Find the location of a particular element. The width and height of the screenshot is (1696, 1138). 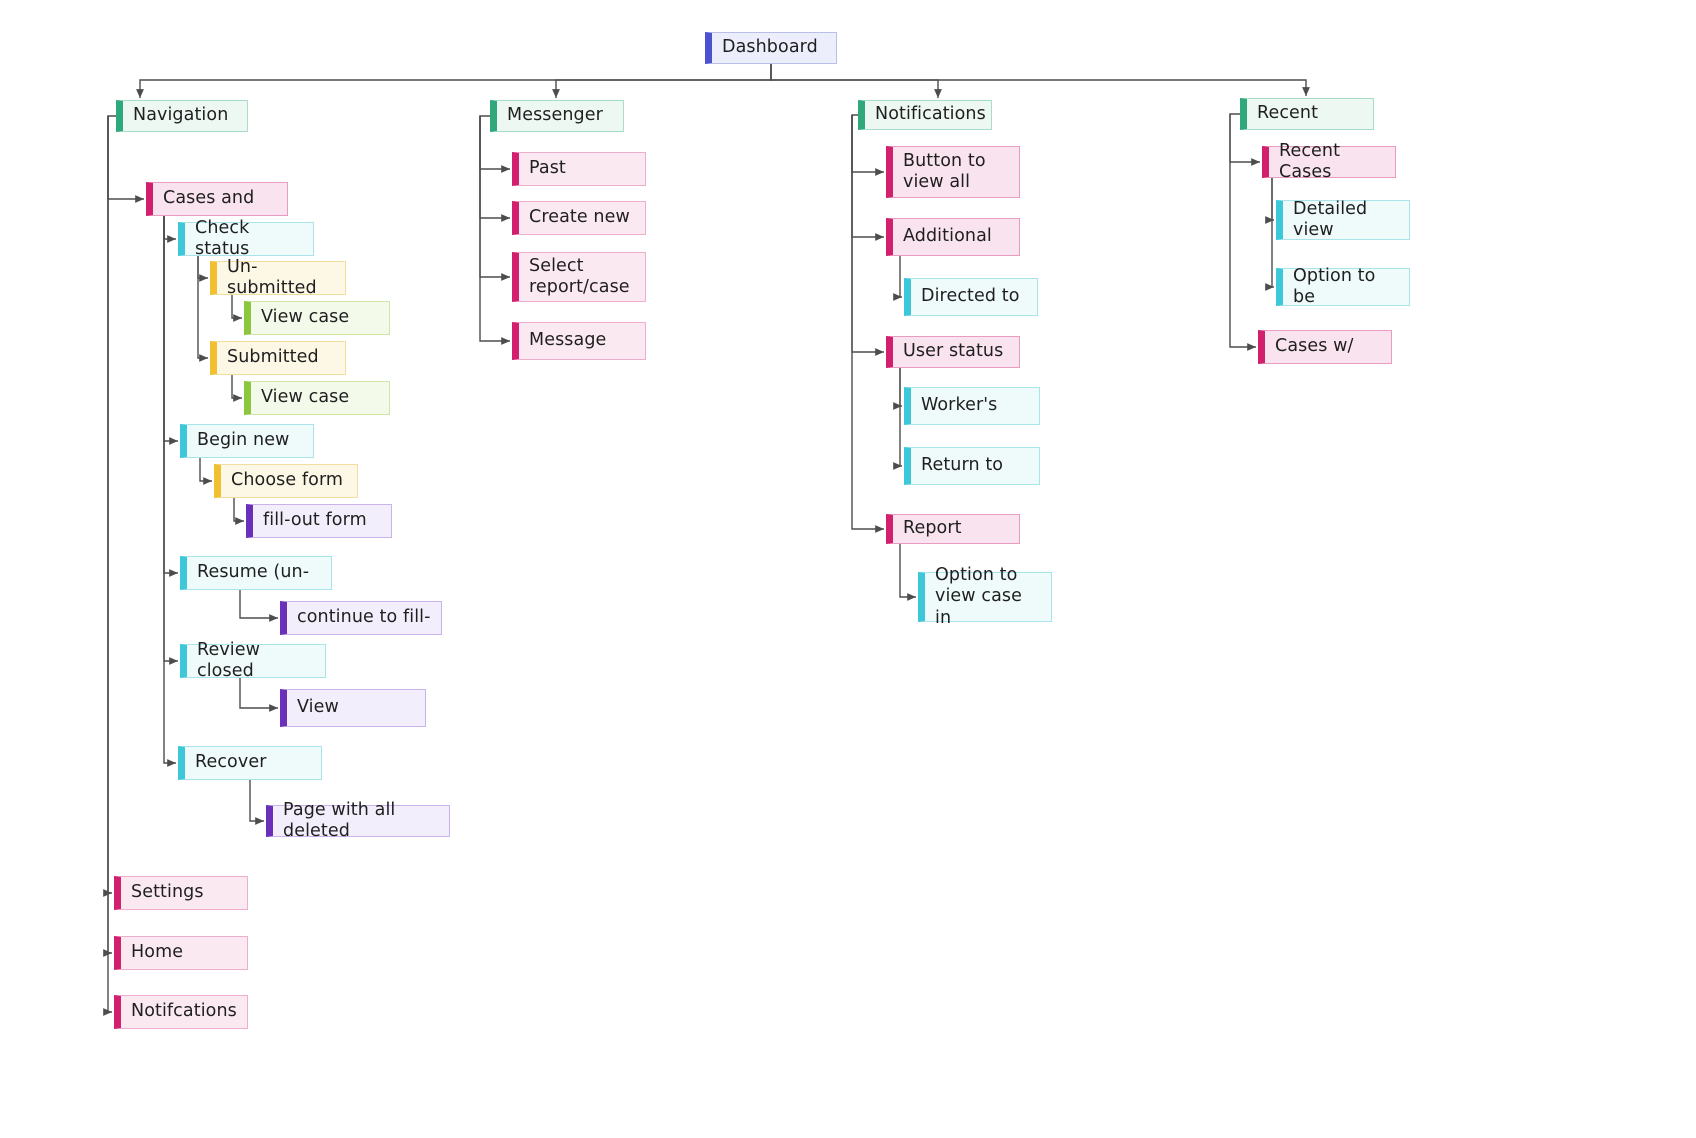

node-recover: Recover is located at coordinates (250, 763).